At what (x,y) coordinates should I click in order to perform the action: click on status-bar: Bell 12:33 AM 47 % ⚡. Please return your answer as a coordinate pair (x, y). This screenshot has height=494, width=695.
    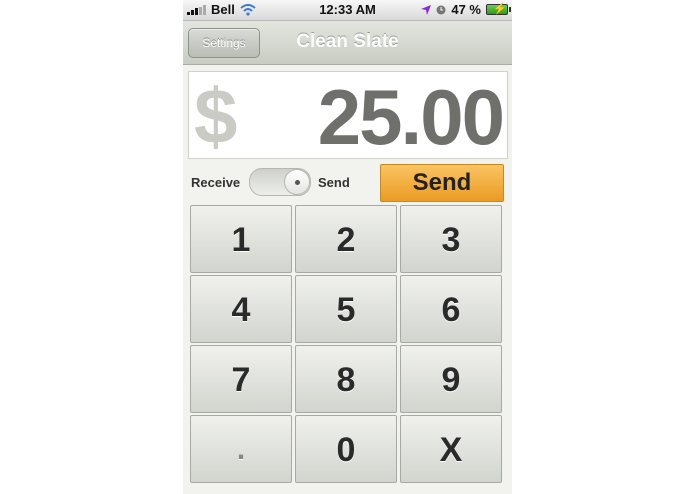
    Looking at the image, I should click on (347, 10).